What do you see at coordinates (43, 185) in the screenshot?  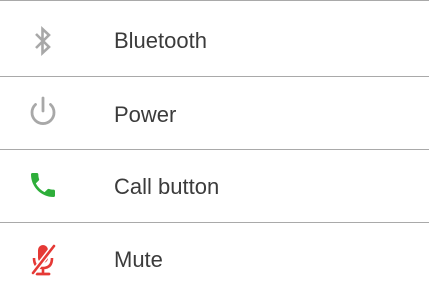 I see `phone-call-icon` at bounding box center [43, 185].